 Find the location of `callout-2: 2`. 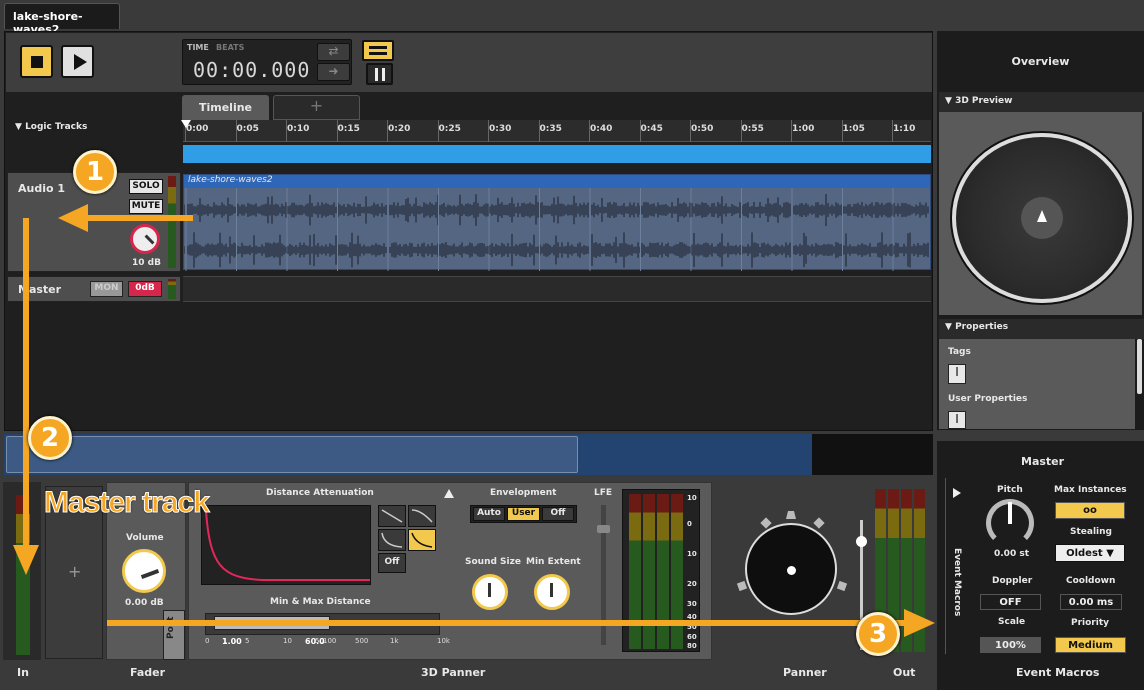

callout-2: 2 is located at coordinates (50, 438).